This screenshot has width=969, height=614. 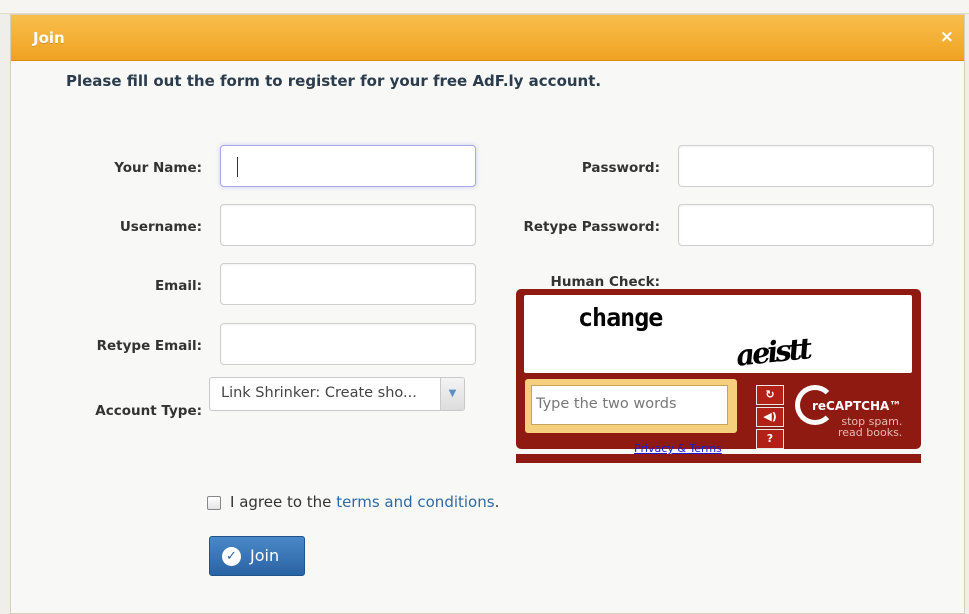 What do you see at coordinates (452, 394) in the screenshot?
I see `chevron-down-icon: ▼` at bounding box center [452, 394].